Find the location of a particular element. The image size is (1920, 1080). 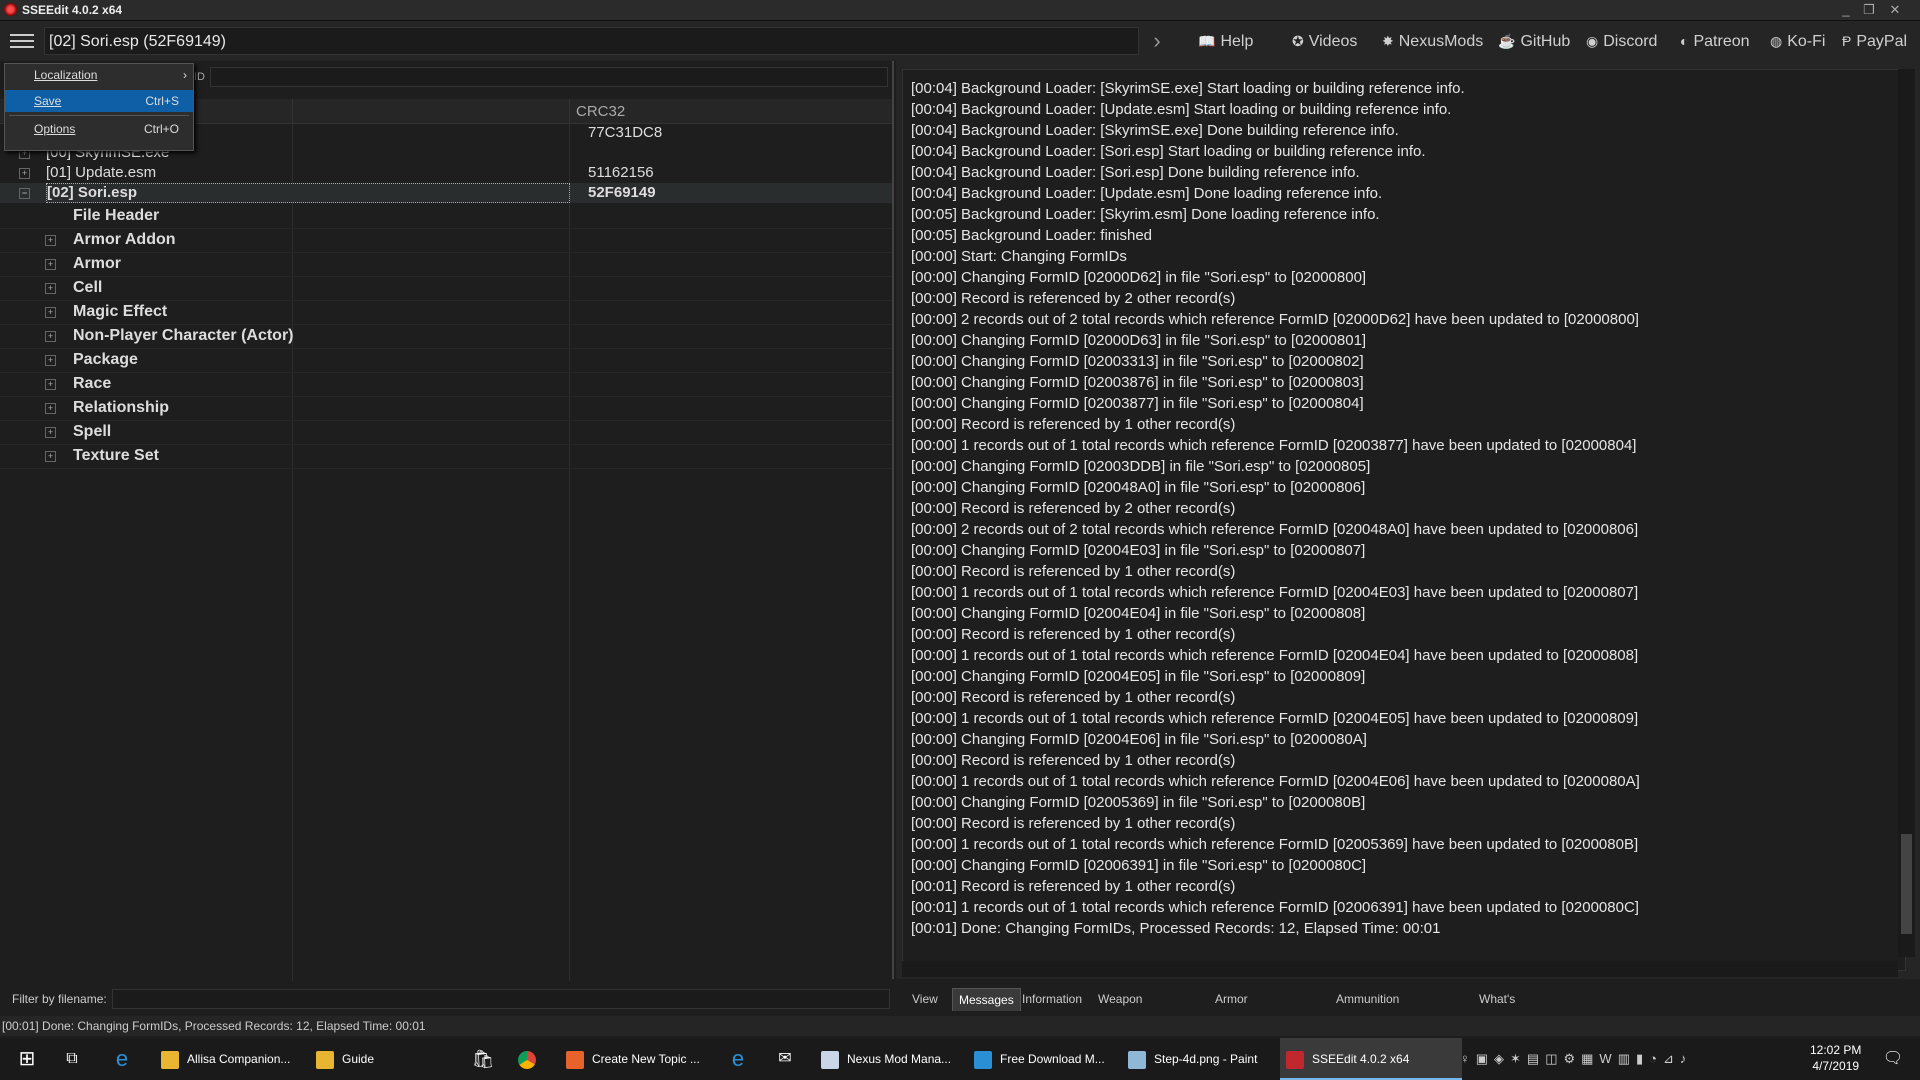

system-tray-icons: ♀▣◈✶▤◫⚙▦W▥▮◔⊿♪ is located at coordinates (1590, 1059).